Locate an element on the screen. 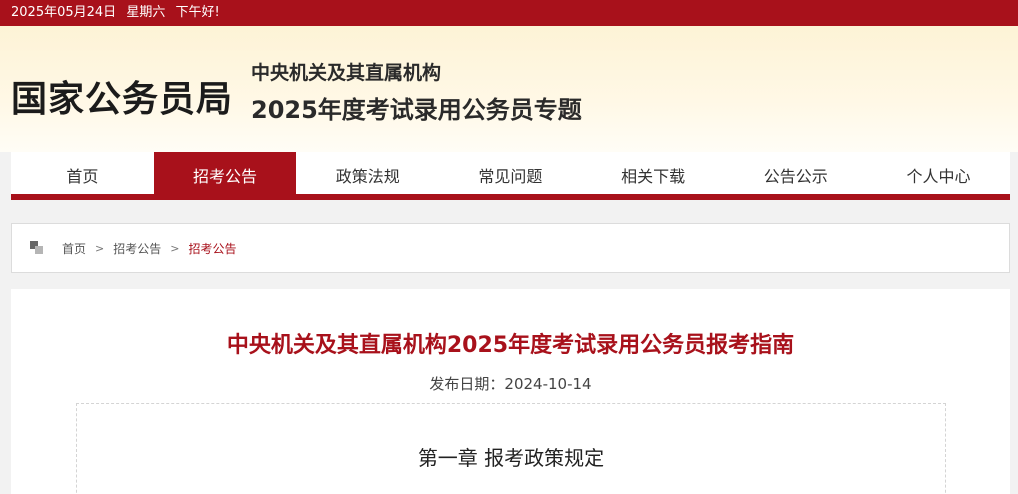 The width and height of the screenshot is (1018, 494). header-topic-title: 2025年度考试录用公务员专题 is located at coordinates (416, 110).